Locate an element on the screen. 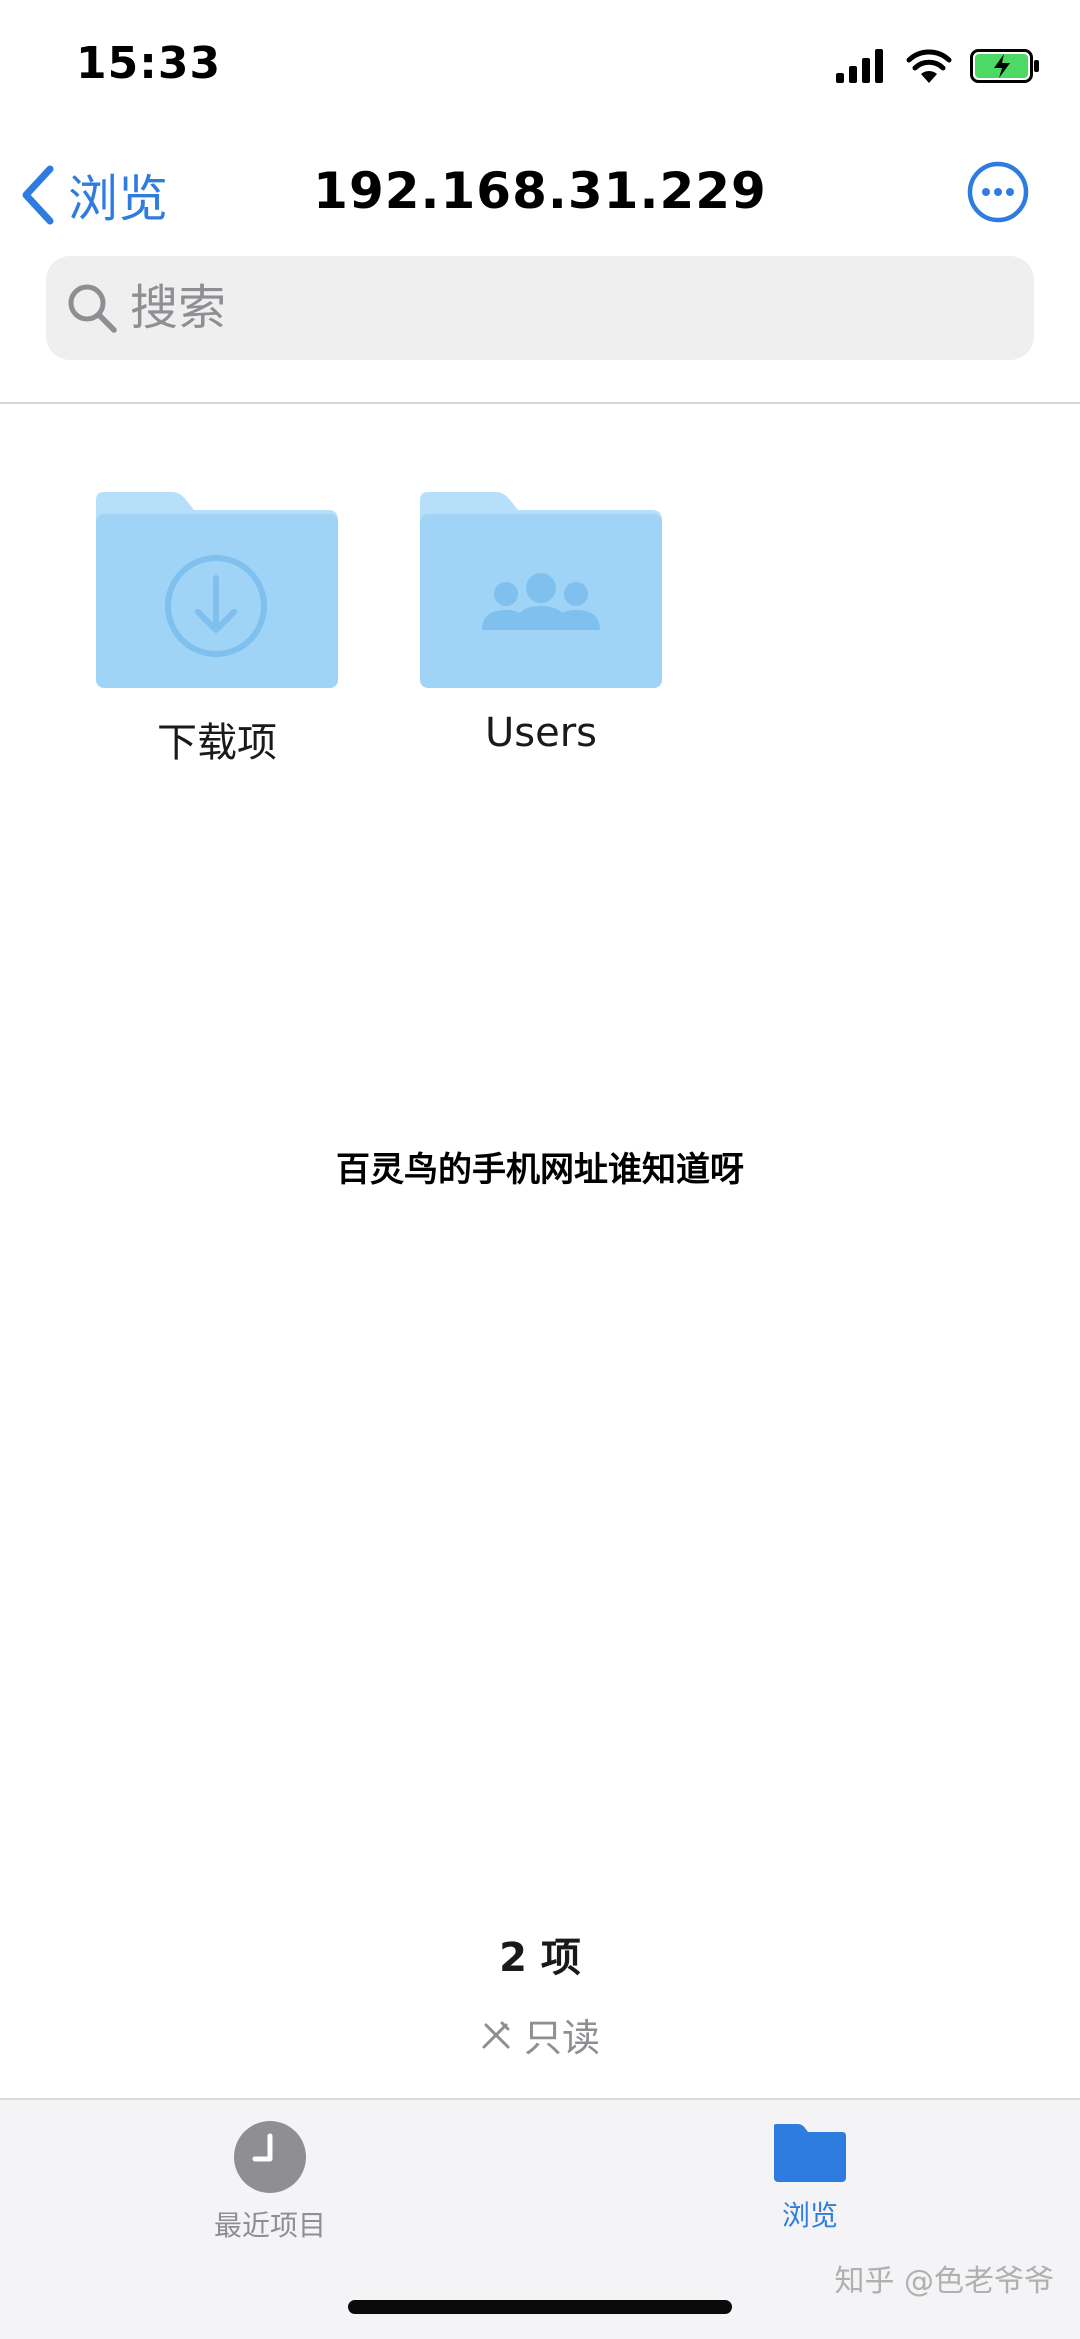 This screenshot has width=1080, height=2339. clock-icon is located at coordinates (270, 2157).